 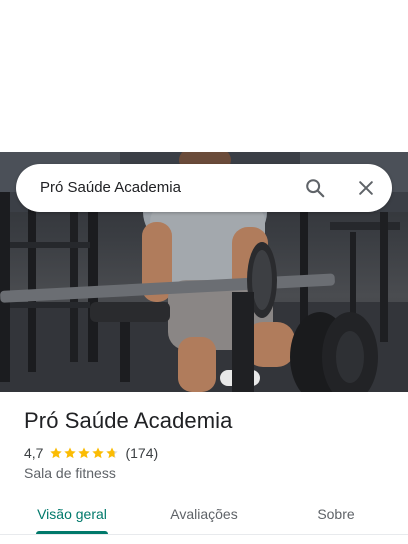 What do you see at coordinates (204, 534) in the screenshot?
I see `tabs-divider` at bounding box center [204, 534].